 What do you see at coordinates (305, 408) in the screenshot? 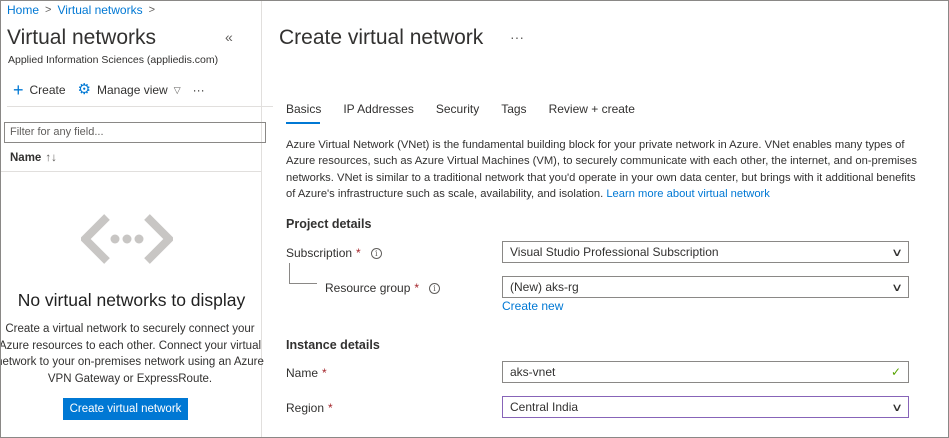
I see `region-label-text: Region` at bounding box center [305, 408].